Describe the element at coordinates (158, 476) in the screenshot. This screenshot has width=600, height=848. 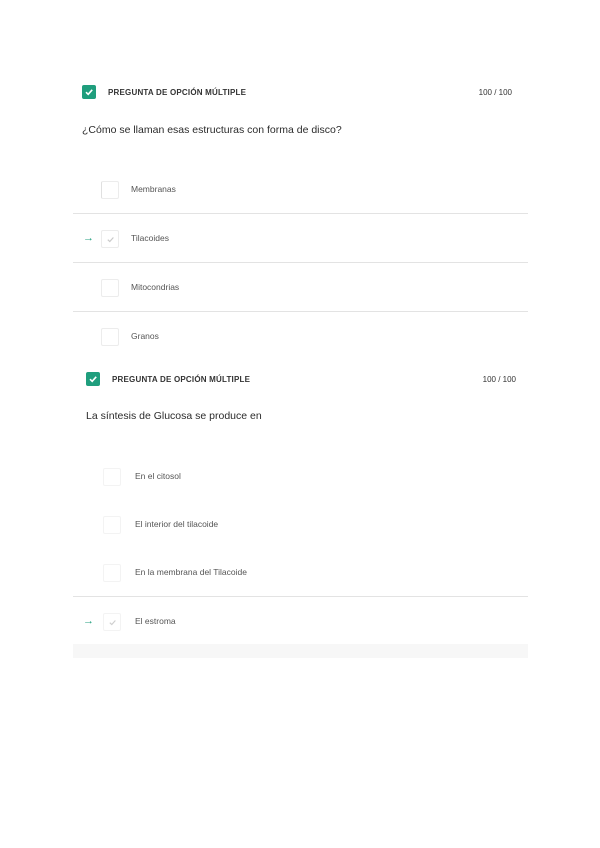
I see `option-label: En el citosol` at that location.